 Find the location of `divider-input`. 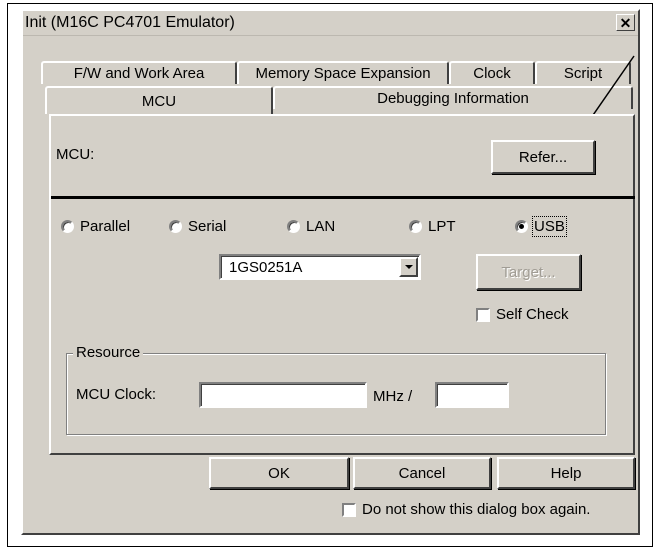

divider-input is located at coordinates (472, 395).